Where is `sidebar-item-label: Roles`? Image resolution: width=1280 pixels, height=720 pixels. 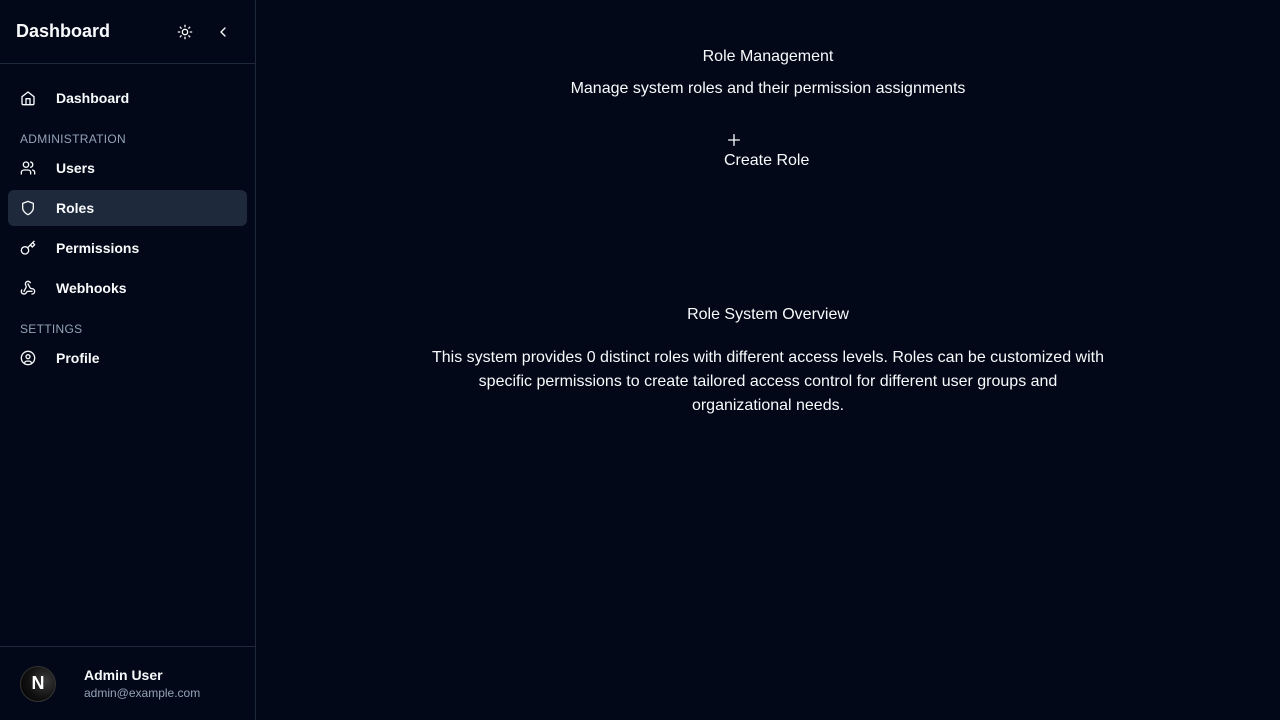 sidebar-item-label: Roles is located at coordinates (75, 208).